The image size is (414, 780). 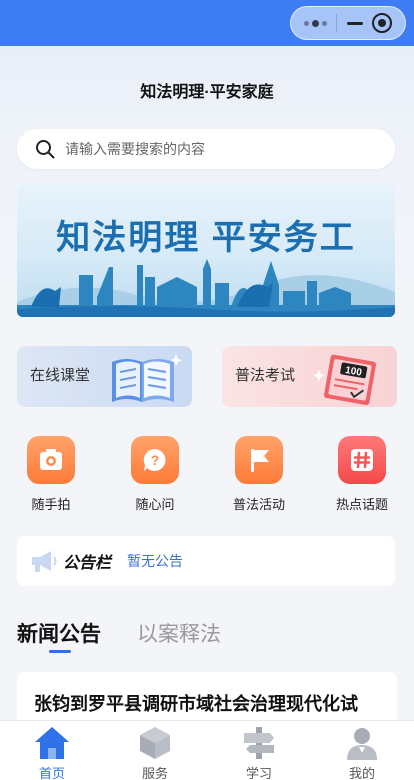 I want to click on cube-icon, so click(x=155, y=743).